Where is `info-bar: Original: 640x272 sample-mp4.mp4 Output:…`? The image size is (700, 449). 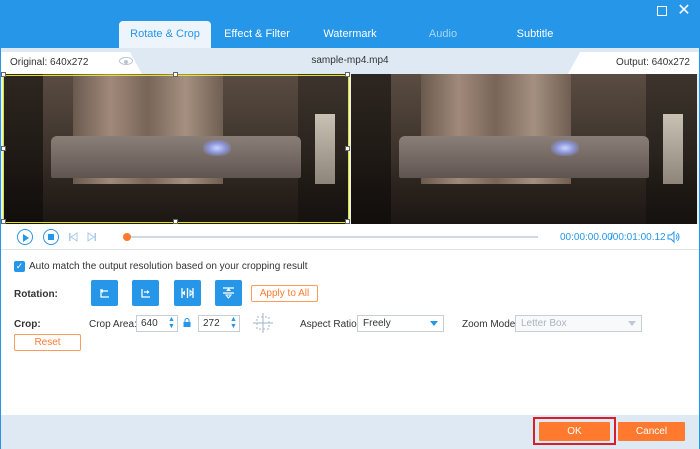 info-bar: Original: 640x272 sample-mp4.mp4 Output:… is located at coordinates (350, 61).